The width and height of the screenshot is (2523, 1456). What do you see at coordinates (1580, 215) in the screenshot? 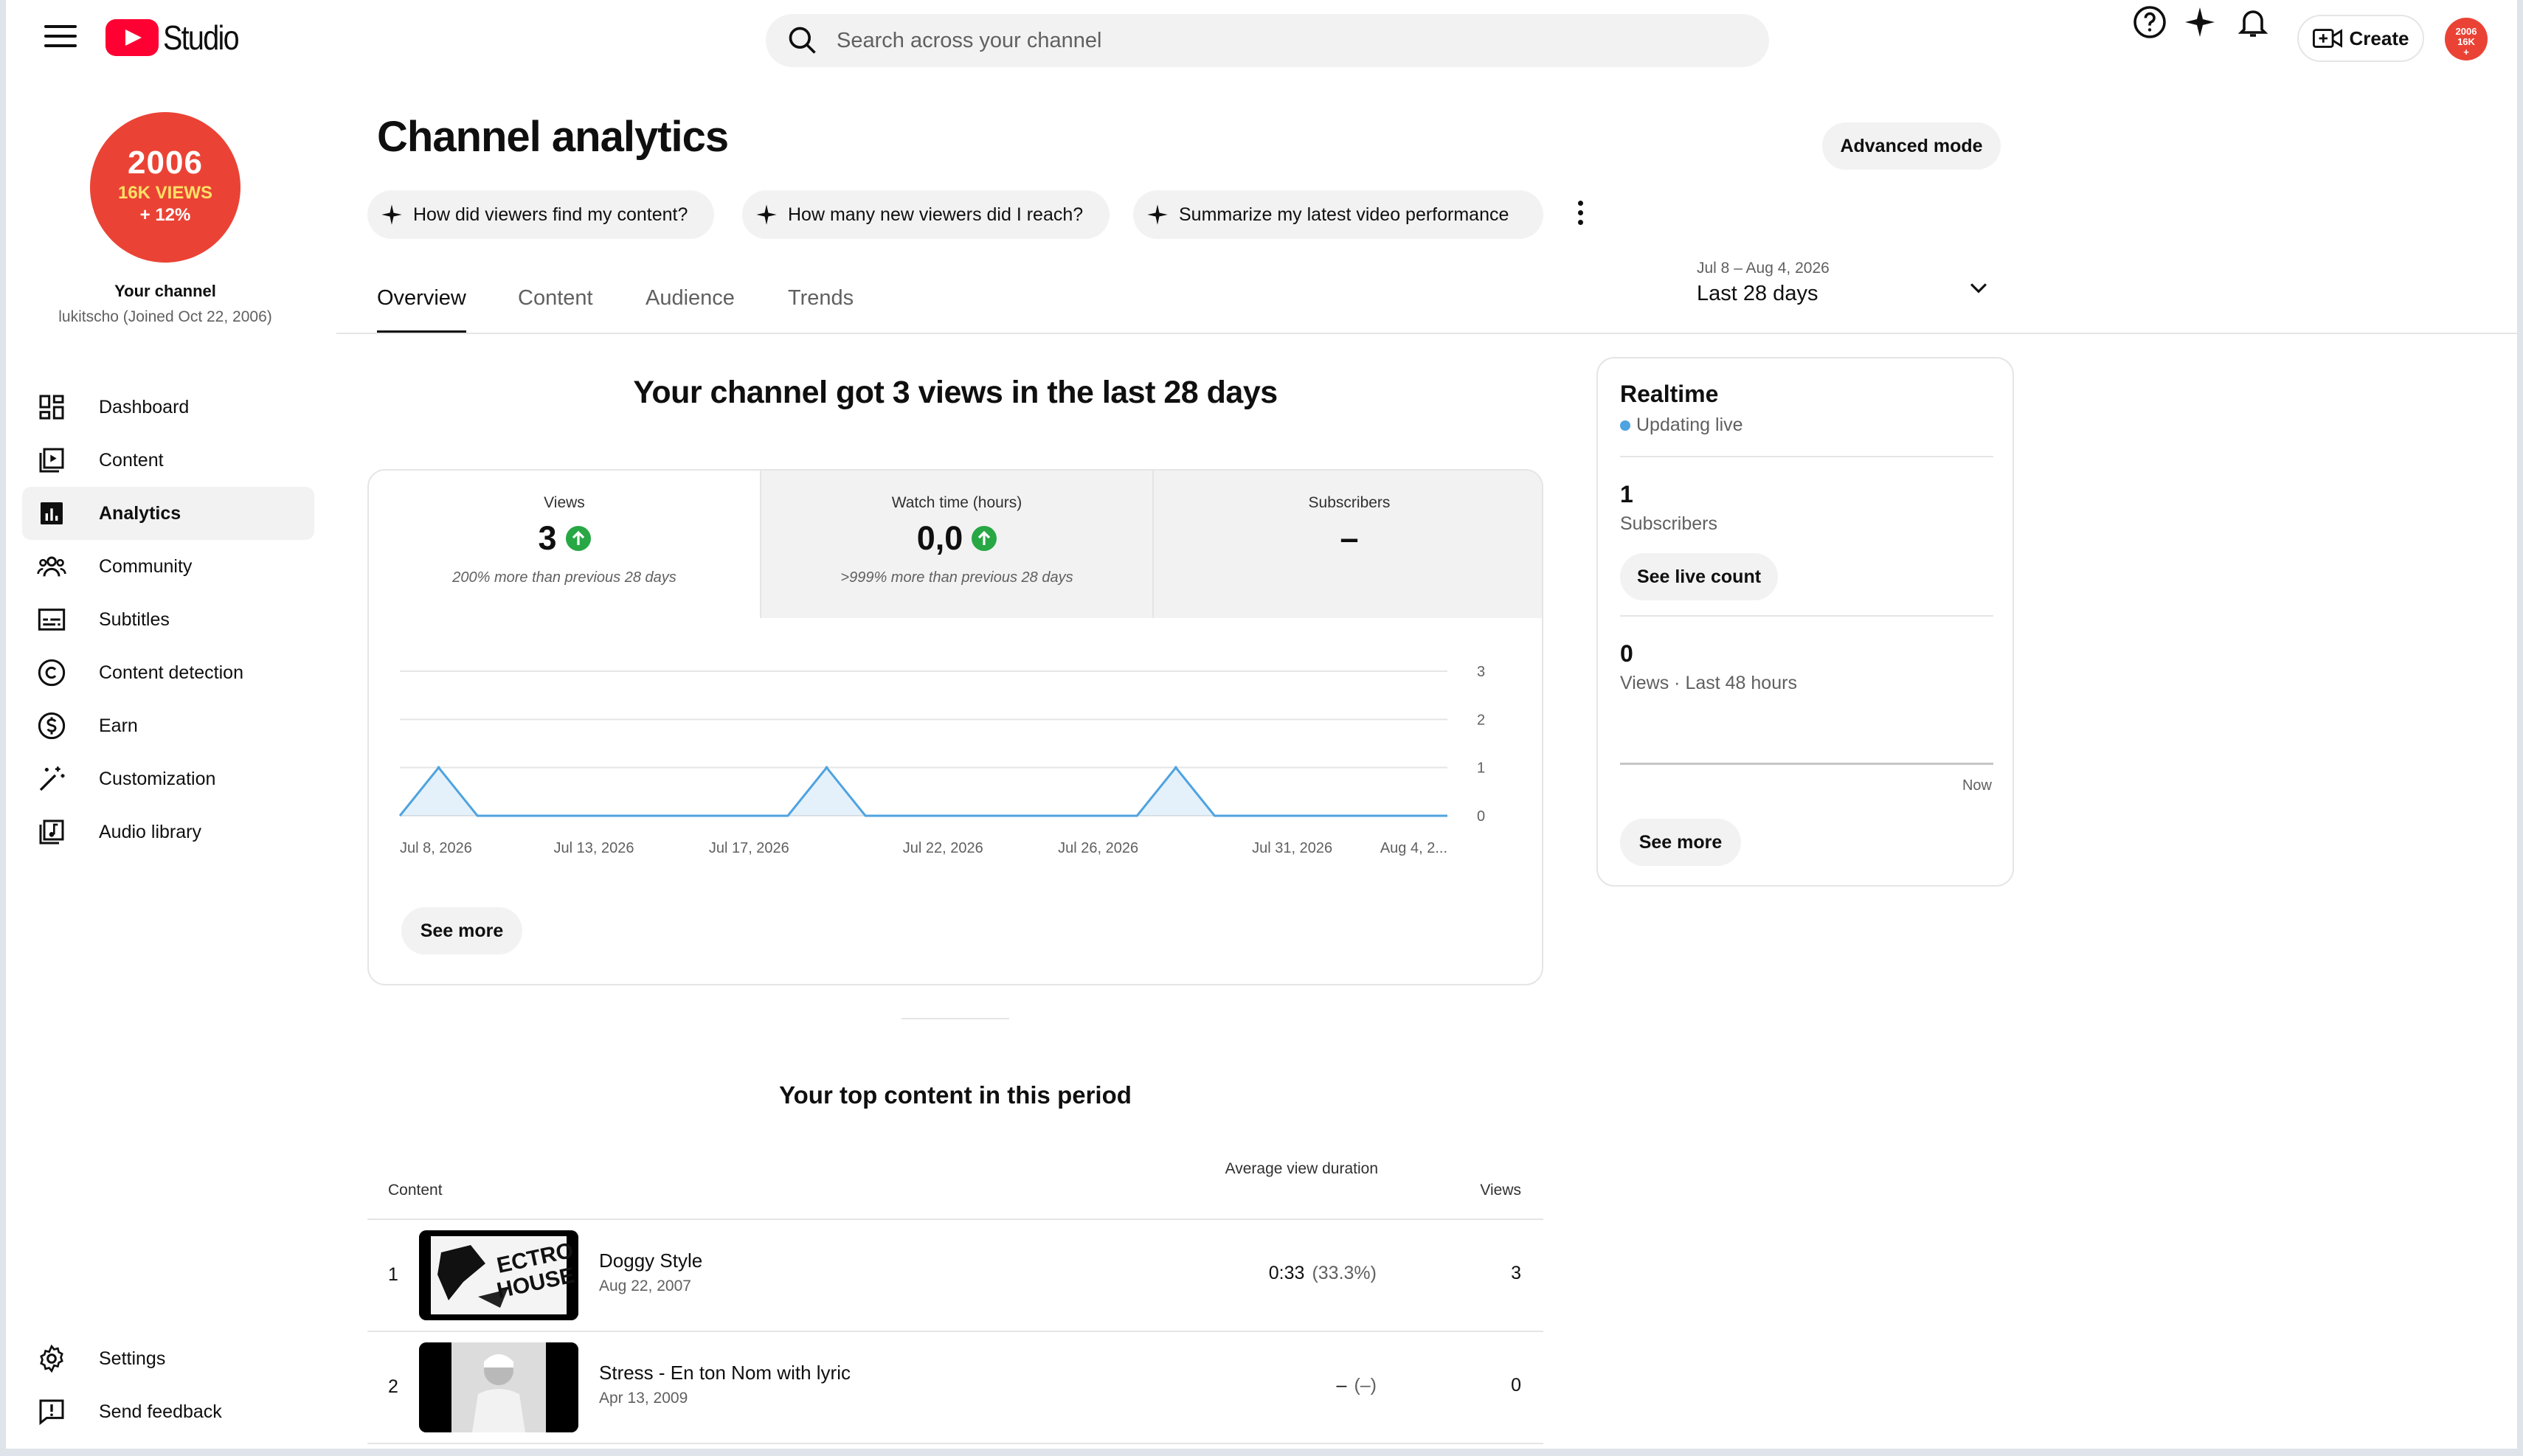
I see `more-options-icon` at bounding box center [1580, 215].